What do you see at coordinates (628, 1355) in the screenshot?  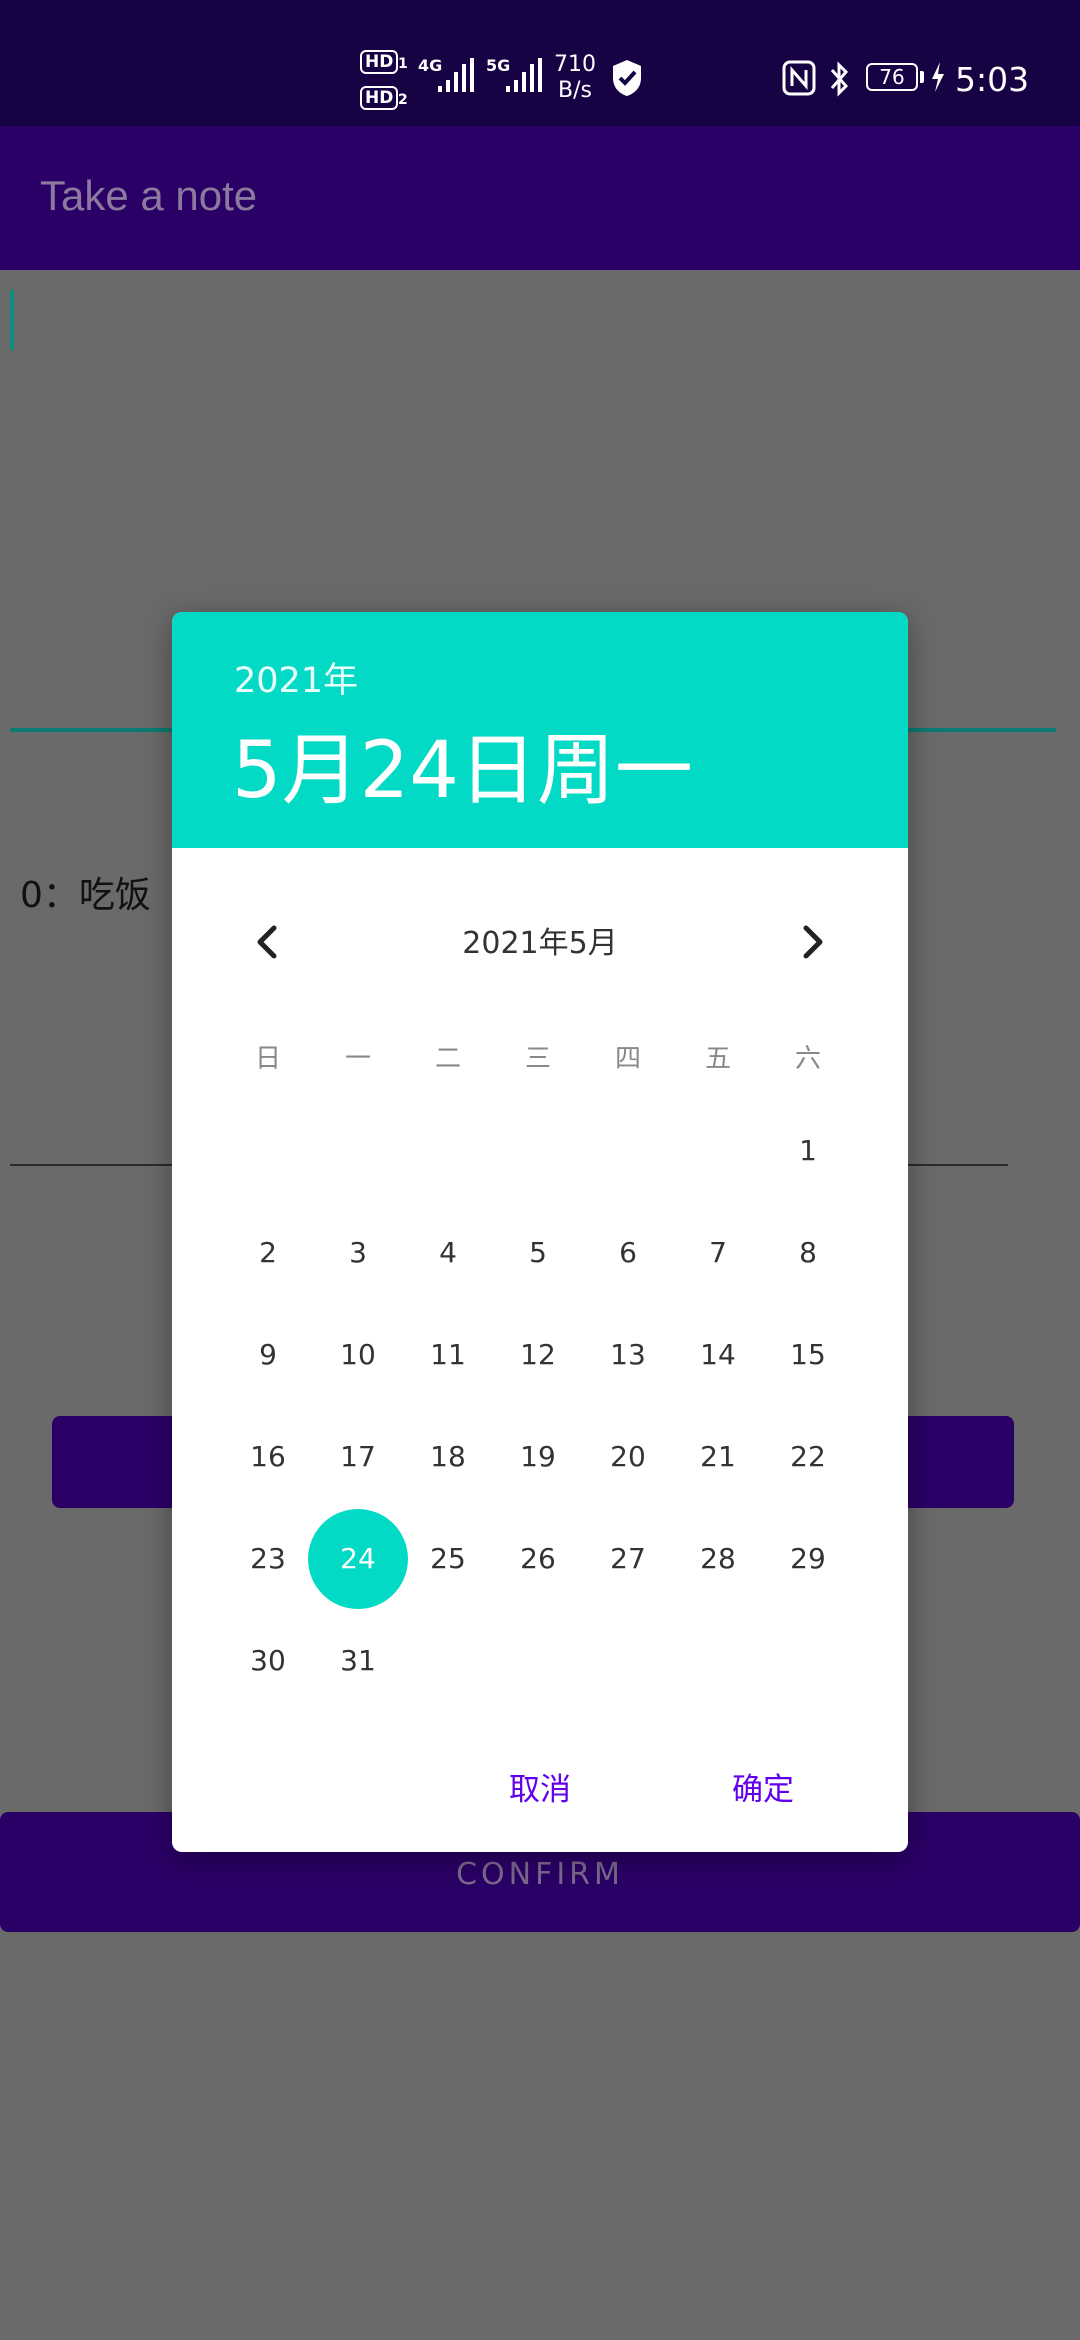 I see `calendar-day: 13` at bounding box center [628, 1355].